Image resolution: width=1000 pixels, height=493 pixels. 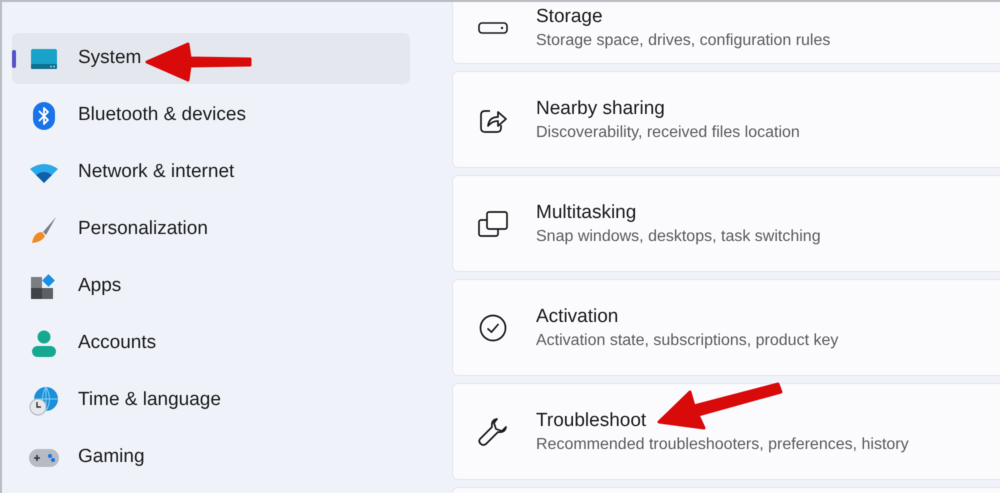 What do you see at coordinates (44, 59) in the screenshot?
I see `monitor-icon` at bounding box center [44, 59].